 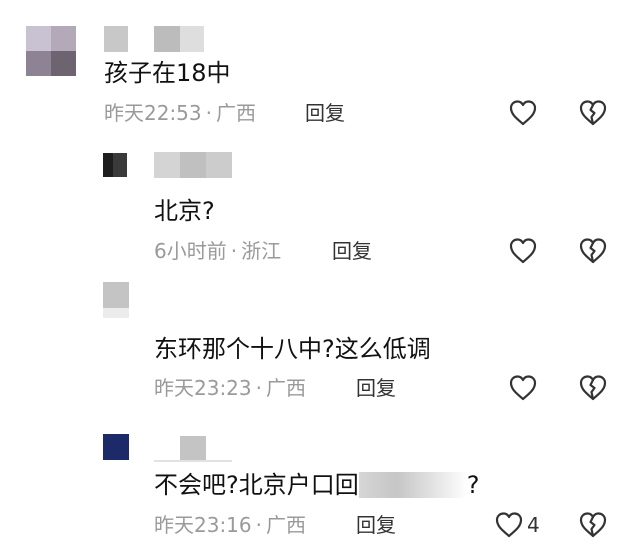 I want to click on comment-text: 东环那个十八中?这么低调, so click(x=292, y=349).